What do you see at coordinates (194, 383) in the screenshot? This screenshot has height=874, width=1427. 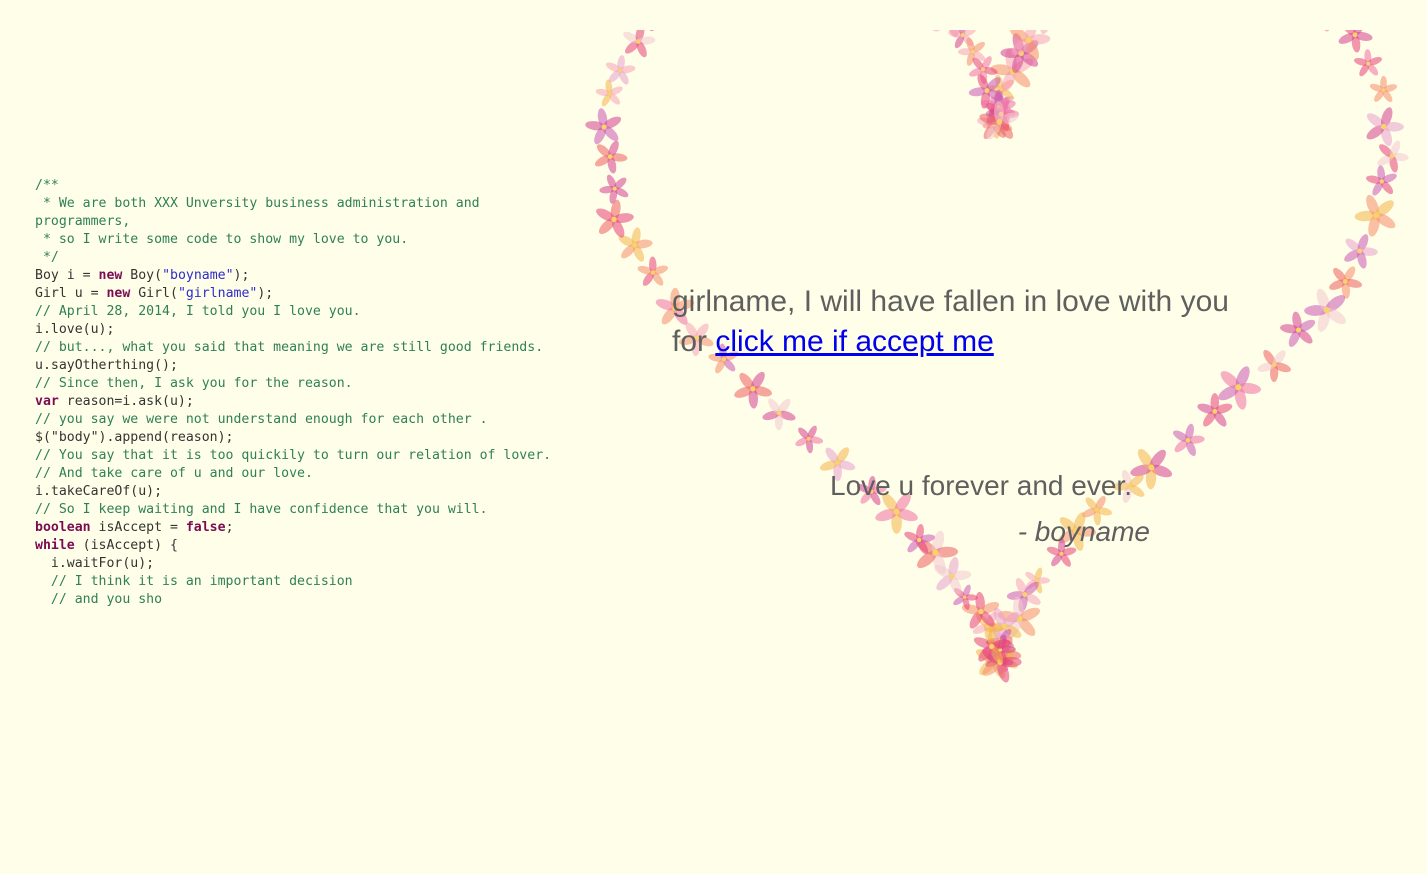 I see `code-token: // Since then, I ask you for the reason.` at bounding box center [194, 383].